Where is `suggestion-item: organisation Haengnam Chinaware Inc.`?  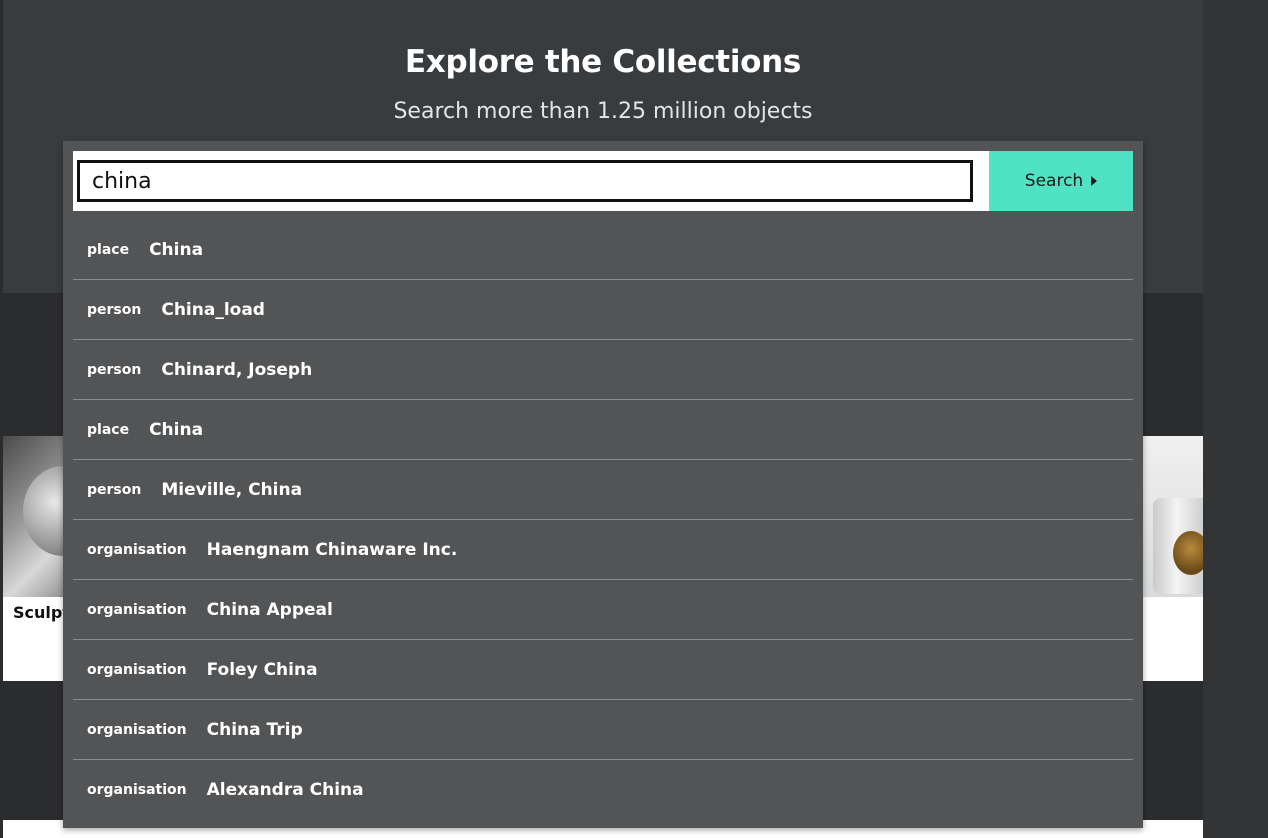
suggestion-item: organisation Haengnam Chinaware Inc. is located at coordinates (603, 550).